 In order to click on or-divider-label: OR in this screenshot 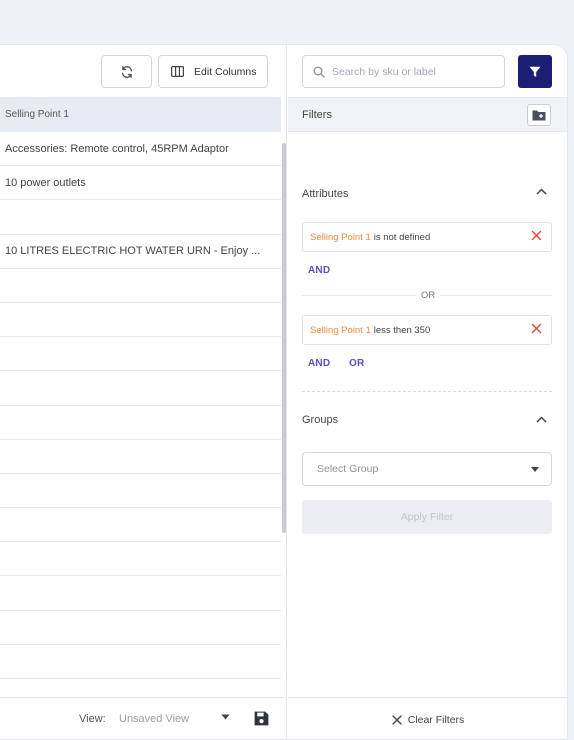, I will do `click(428, 295)`.